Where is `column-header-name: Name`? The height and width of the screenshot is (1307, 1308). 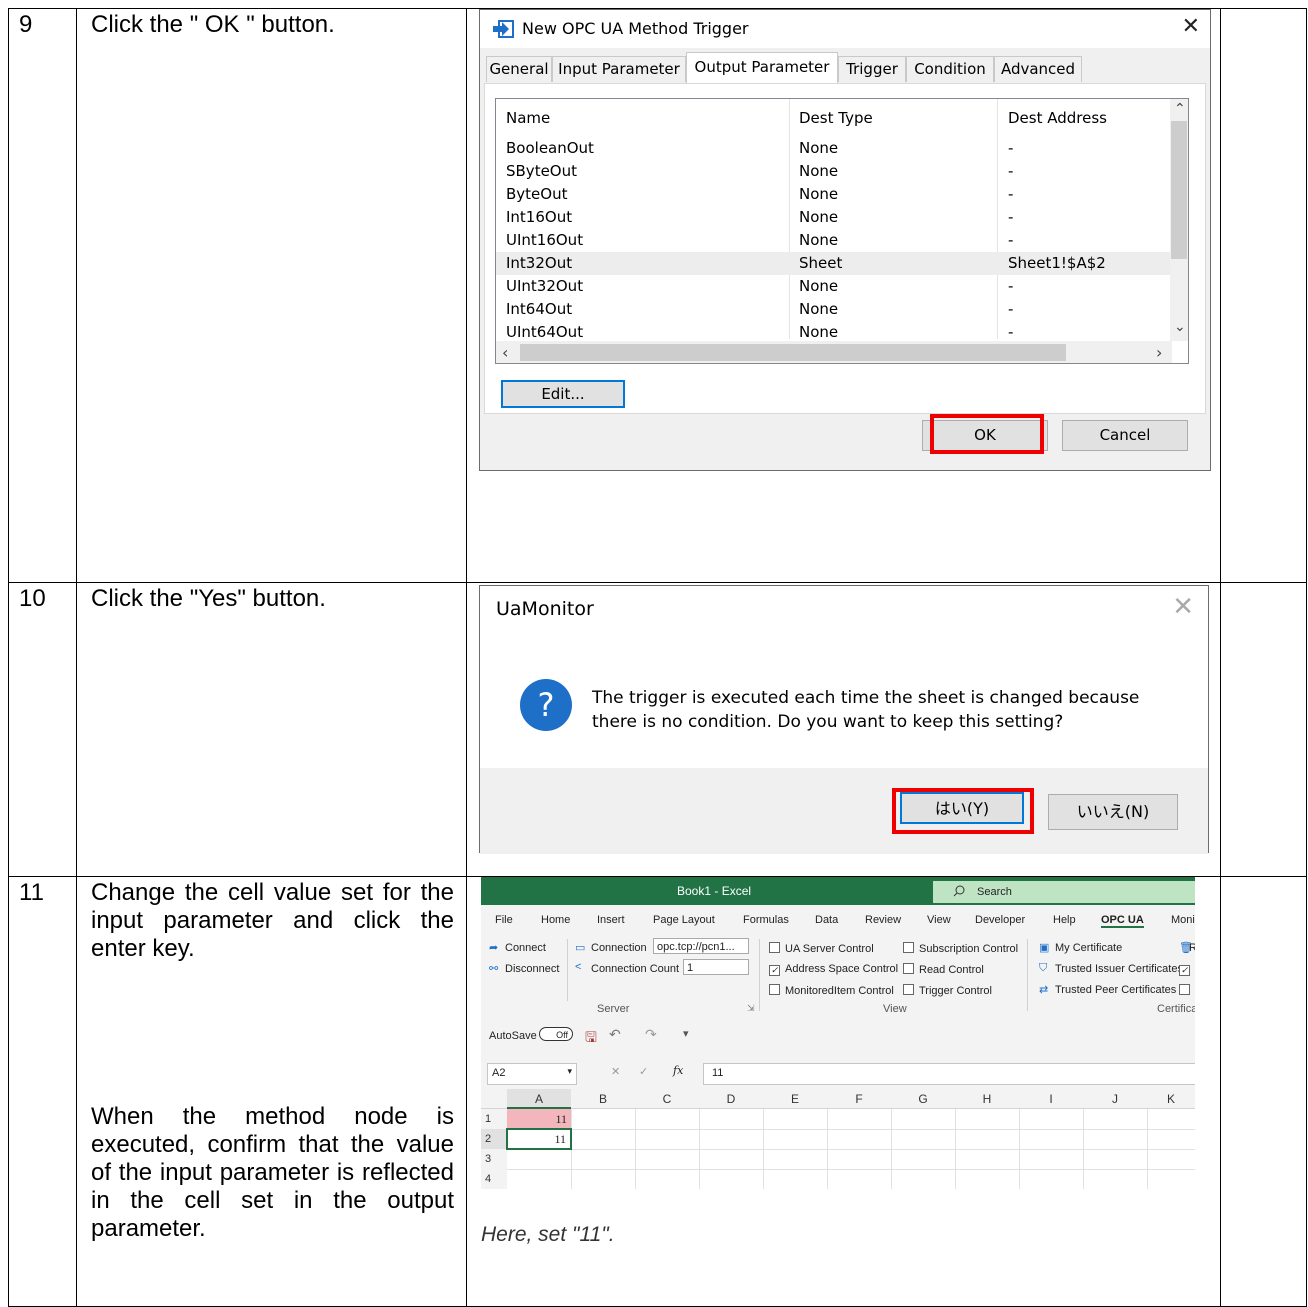
column-header-name: Name is located at coordinates (528, 118).